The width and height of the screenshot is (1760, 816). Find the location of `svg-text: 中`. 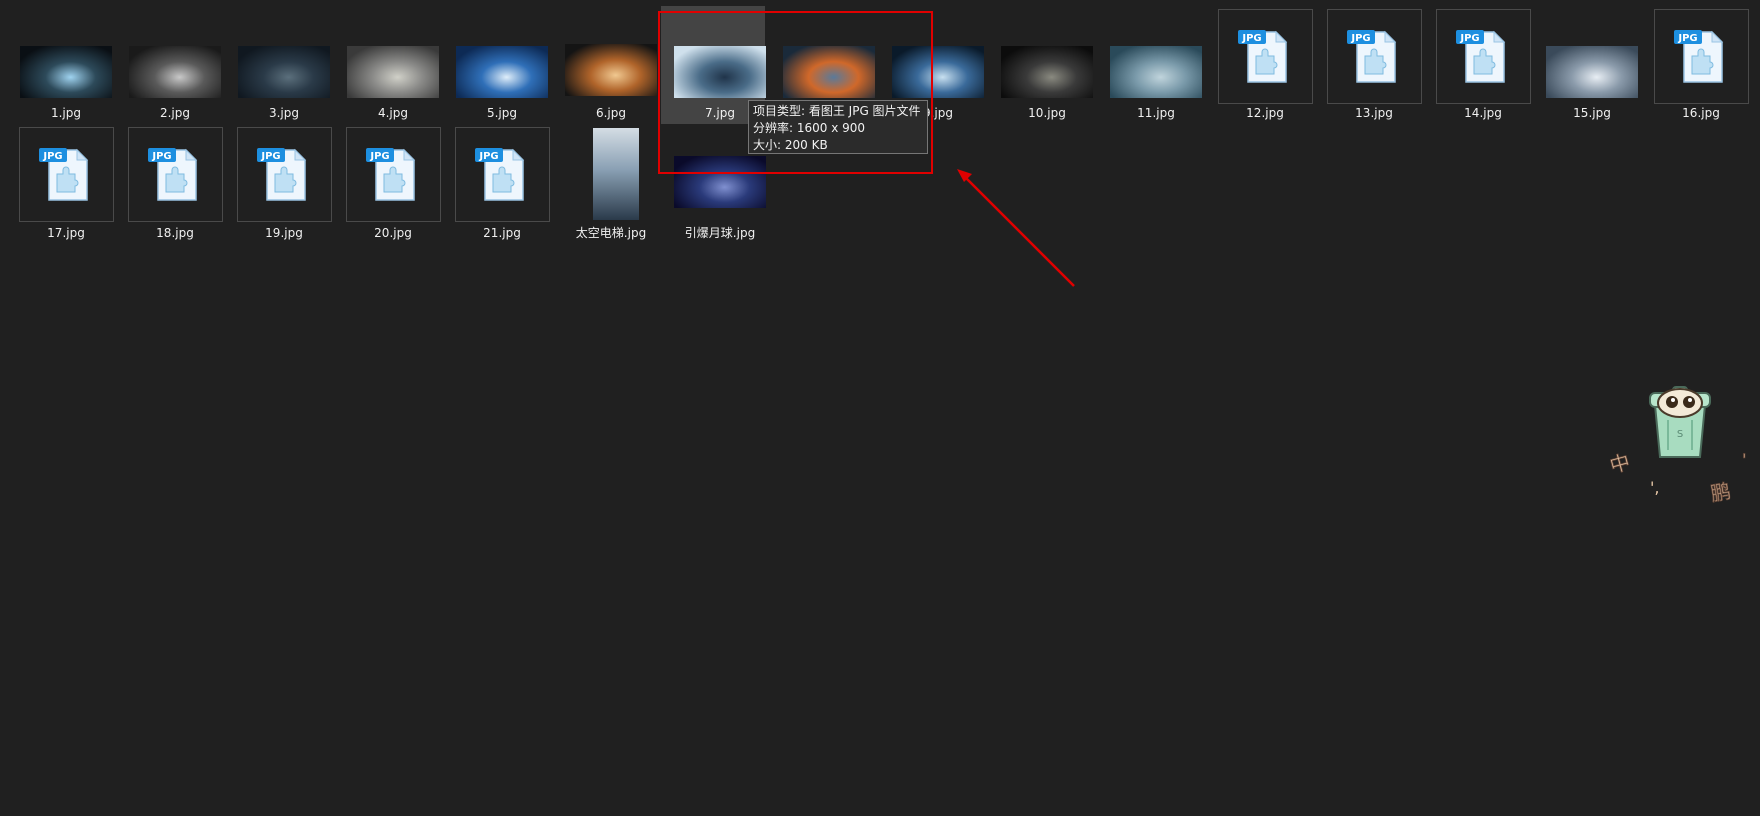

svg-text: 中 is located at coordinates (1620, 463).